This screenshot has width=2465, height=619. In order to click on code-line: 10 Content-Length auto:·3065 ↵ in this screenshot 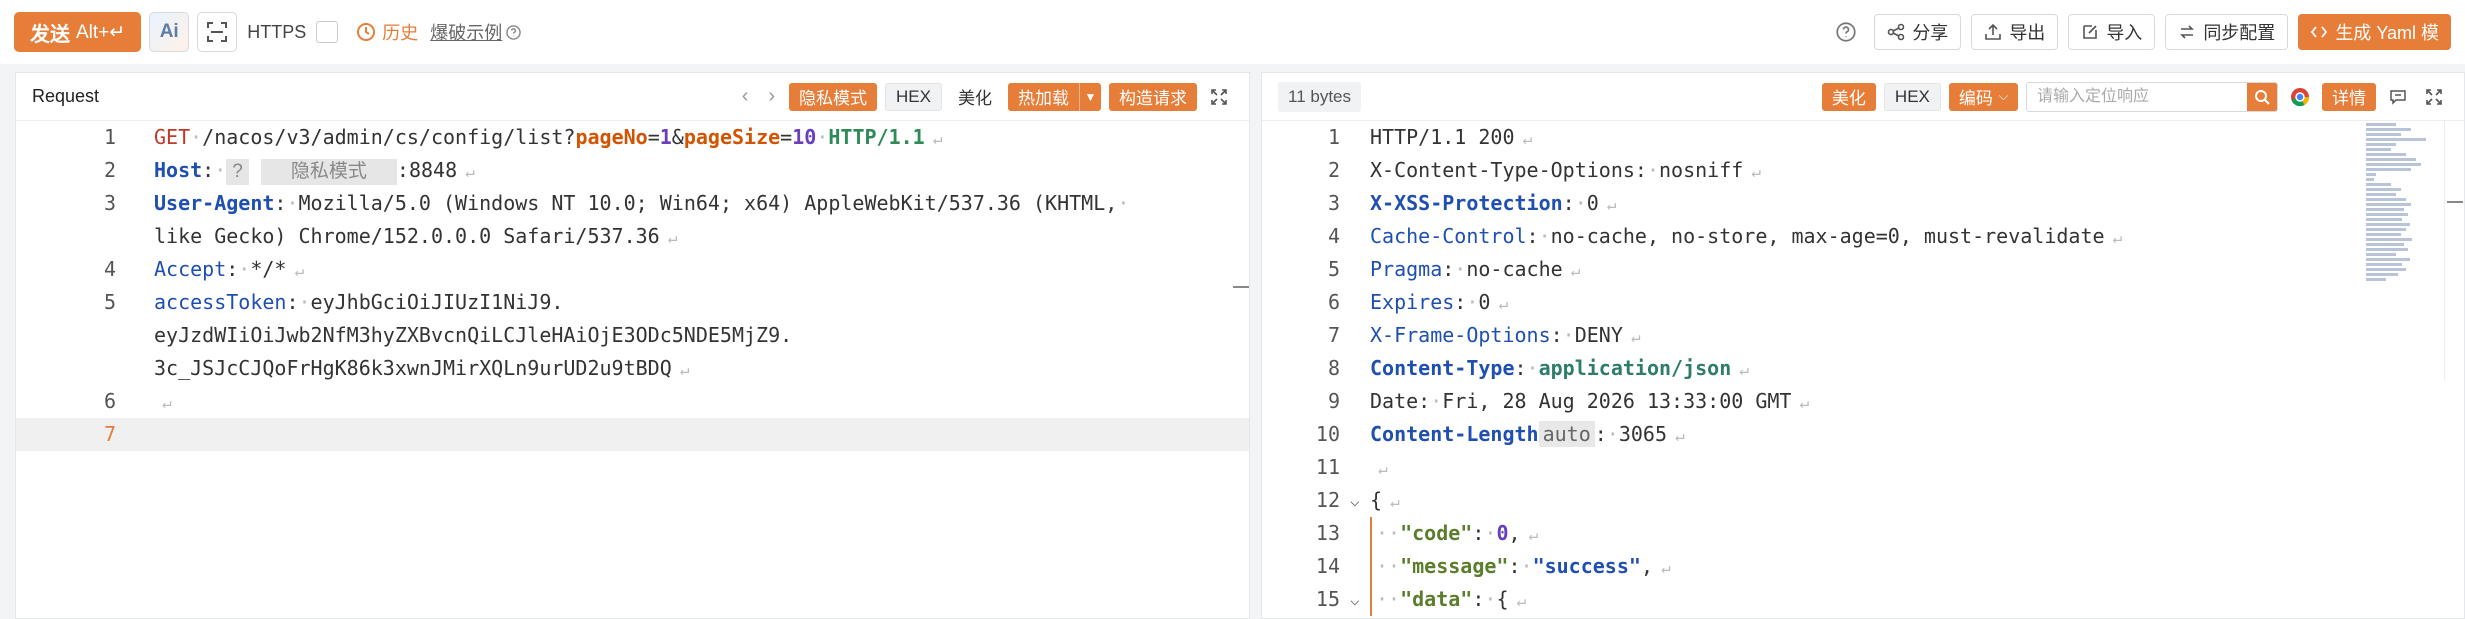, I will do `click(1863, 434)`.